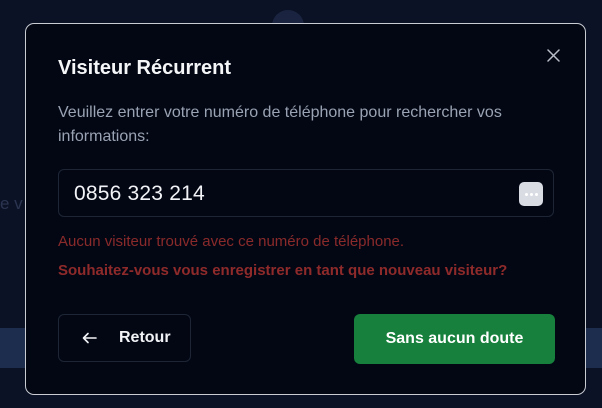 This screenshot has width=602, height=408. I want to click on close-button, so click(553, 55).